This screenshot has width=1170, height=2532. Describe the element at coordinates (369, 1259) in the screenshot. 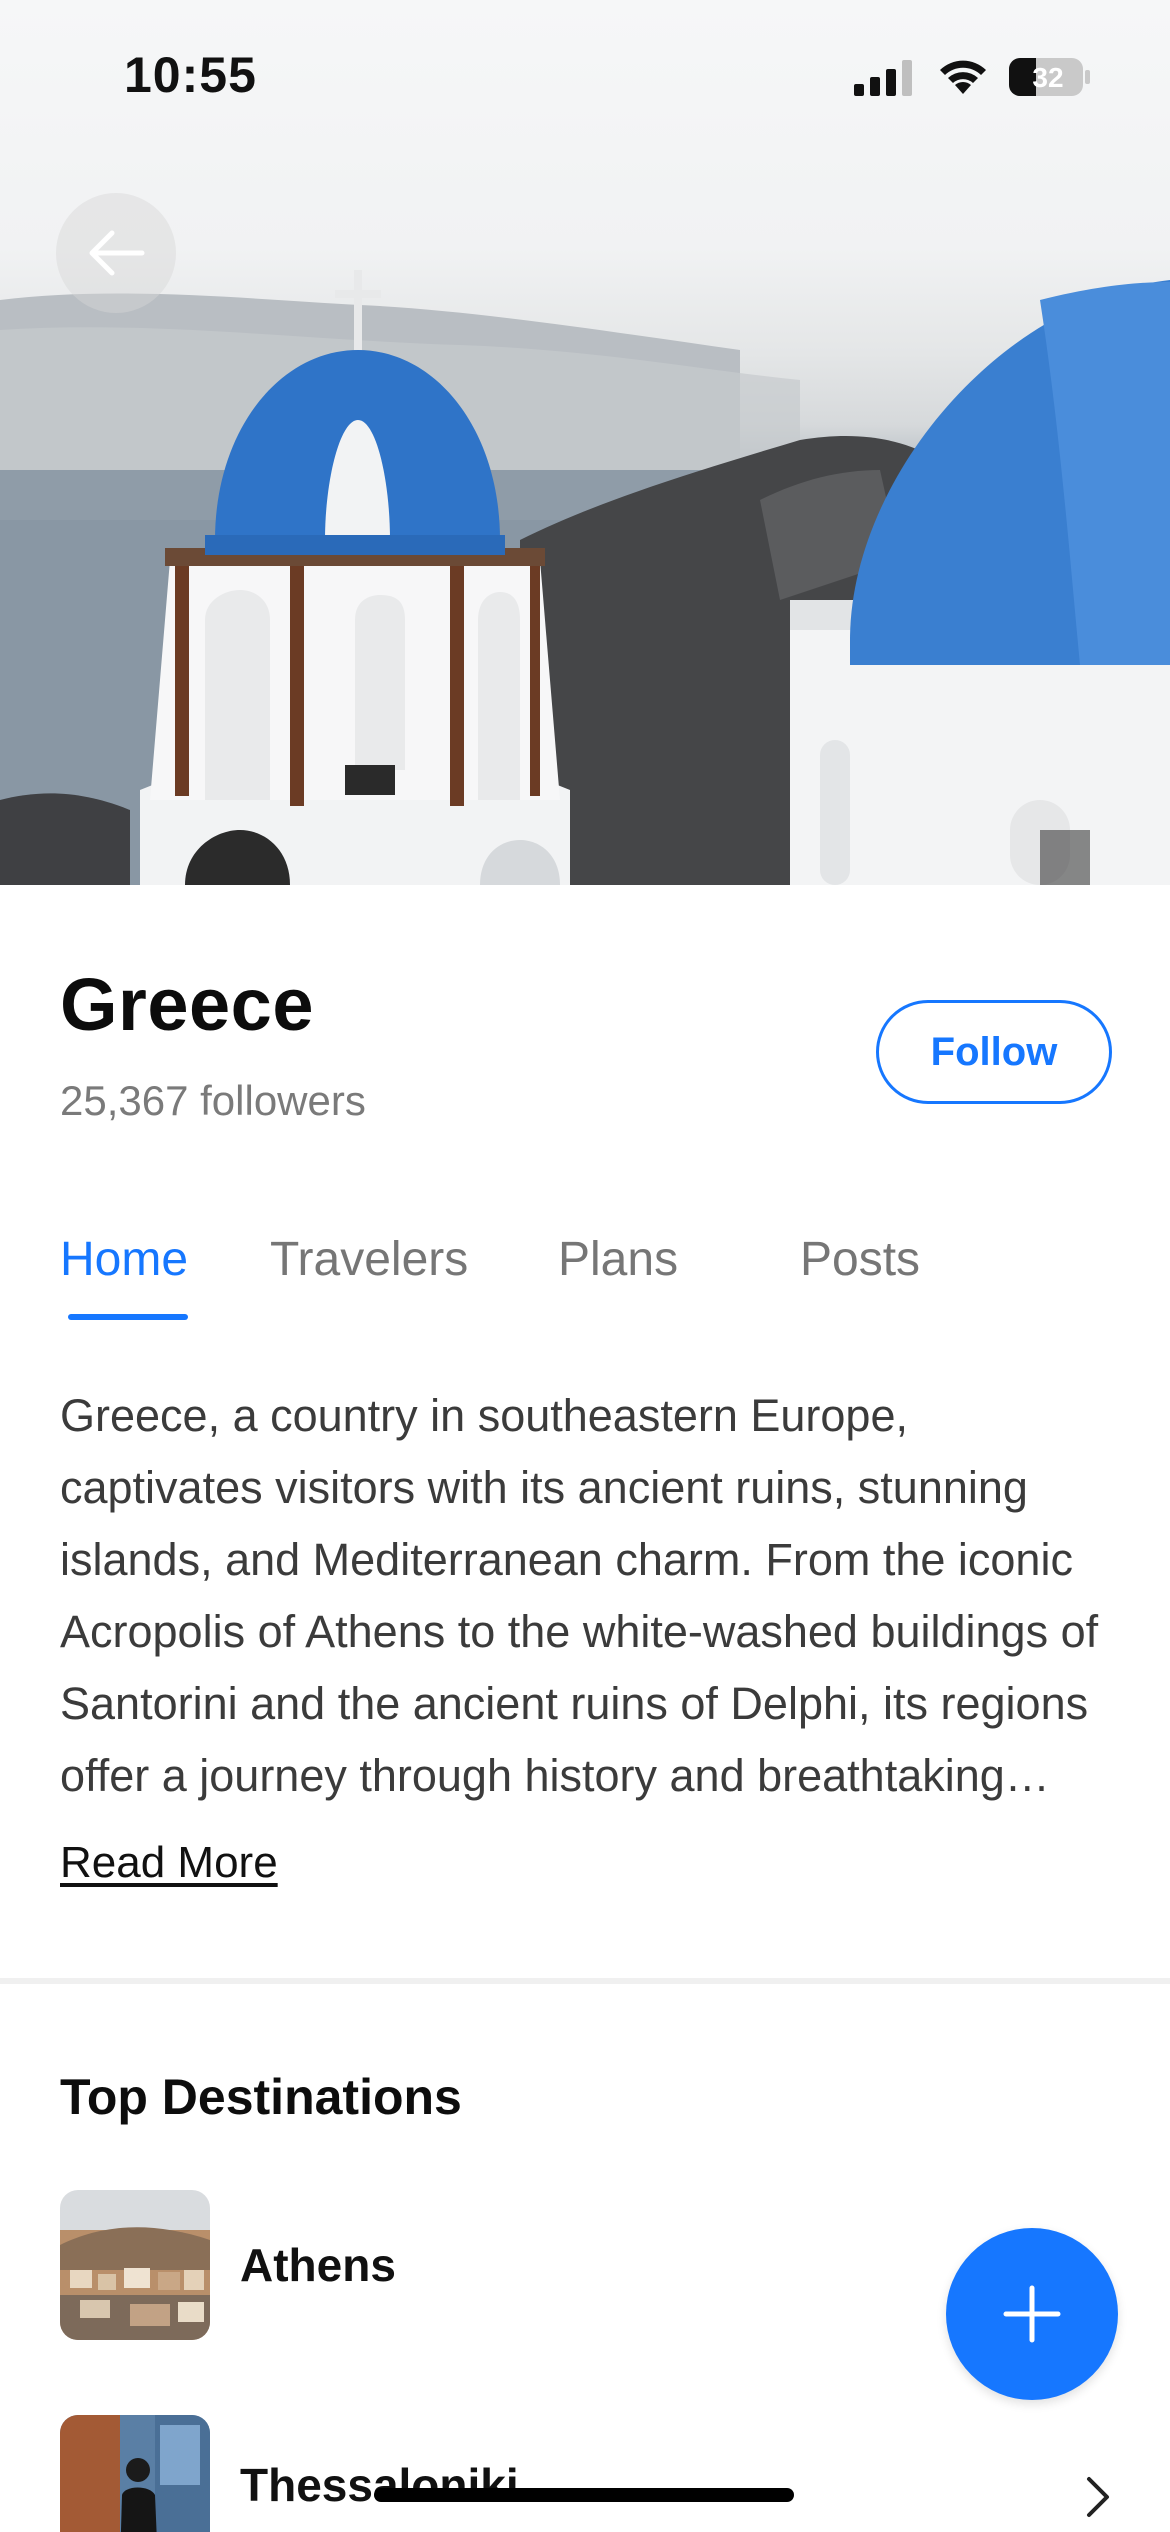

I see `tab-travelers: Travelers` at that location.